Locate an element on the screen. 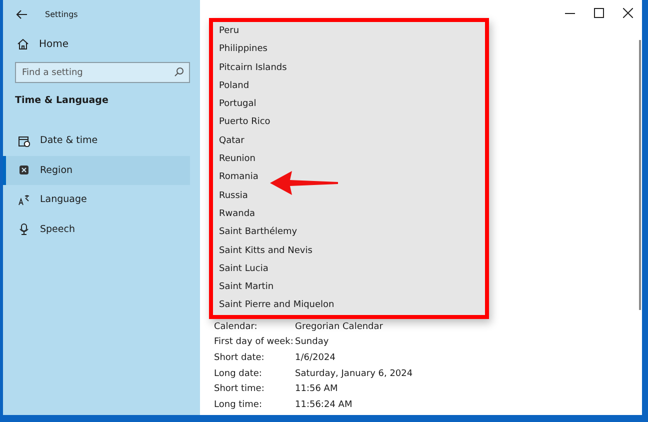 Image resolution: width=648 pixels, height=422 pixels. home-link: Home is located at coordinates (96, 44).